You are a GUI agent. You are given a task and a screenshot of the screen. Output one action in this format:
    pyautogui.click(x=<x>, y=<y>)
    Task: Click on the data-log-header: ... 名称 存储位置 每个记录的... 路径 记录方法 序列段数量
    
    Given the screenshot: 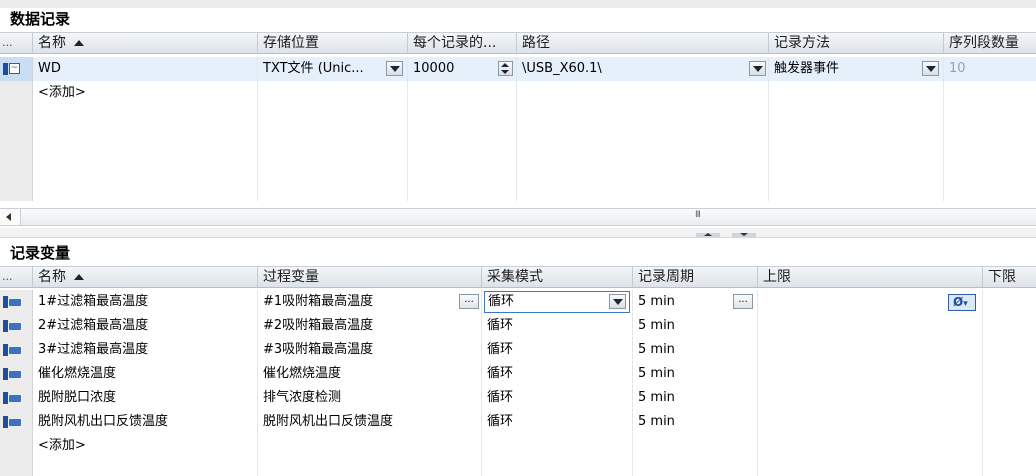 What is the action you would take?
    pyautogui.click(x=518, y=43)
    